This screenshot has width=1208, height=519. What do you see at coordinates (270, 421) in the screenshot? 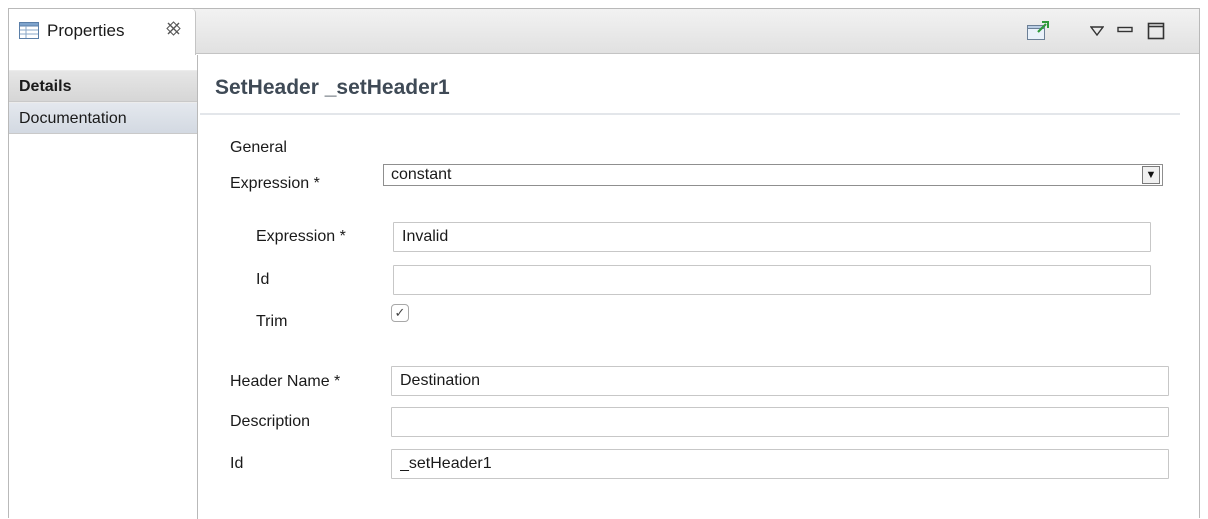
I see `description-label: Description` at bounding box center [270, 421].